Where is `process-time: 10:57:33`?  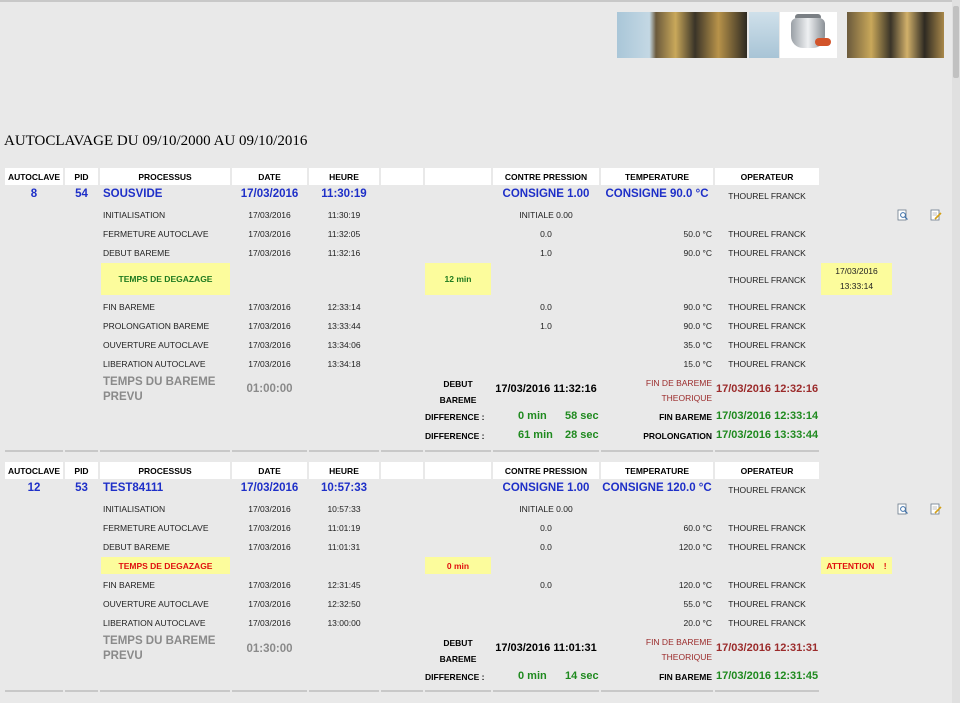
process-time: 10:57:33 is located at coordinates (344, 488).